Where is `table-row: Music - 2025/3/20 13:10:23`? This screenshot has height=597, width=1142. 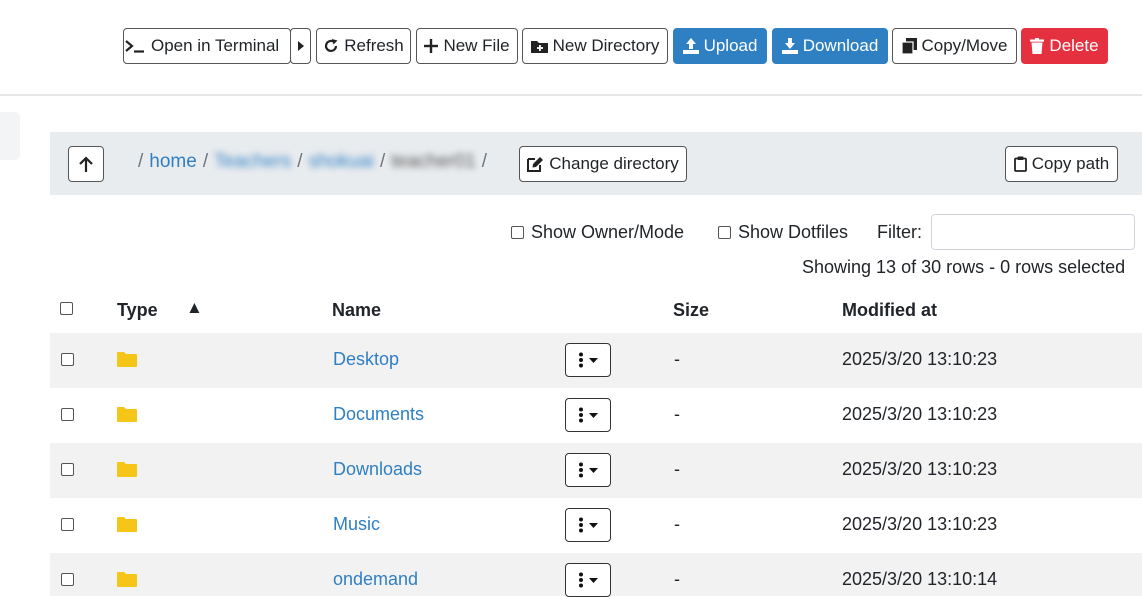 table-row: Music - 2025/3/20 13:10:23 is located at coordinates (596, 525).